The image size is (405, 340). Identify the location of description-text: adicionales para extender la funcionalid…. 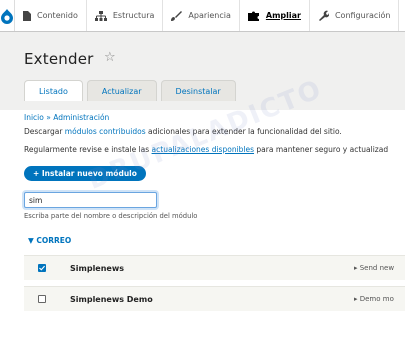
(243, 131).